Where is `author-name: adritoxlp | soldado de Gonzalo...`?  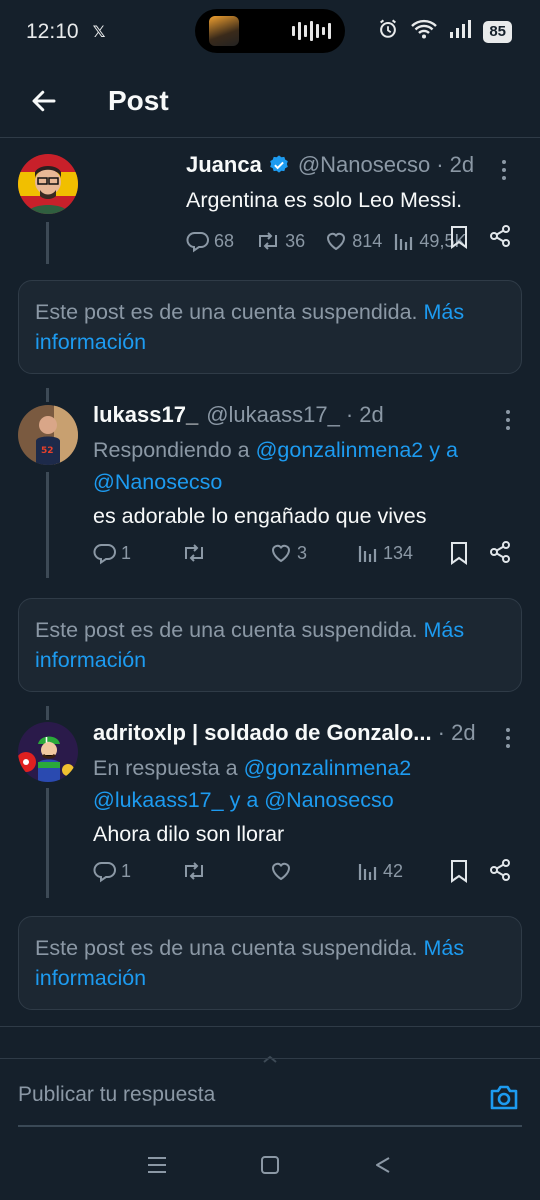
author-name: adritoxlp | soldado de Gonzalo... is located at coordinates (262, 733).